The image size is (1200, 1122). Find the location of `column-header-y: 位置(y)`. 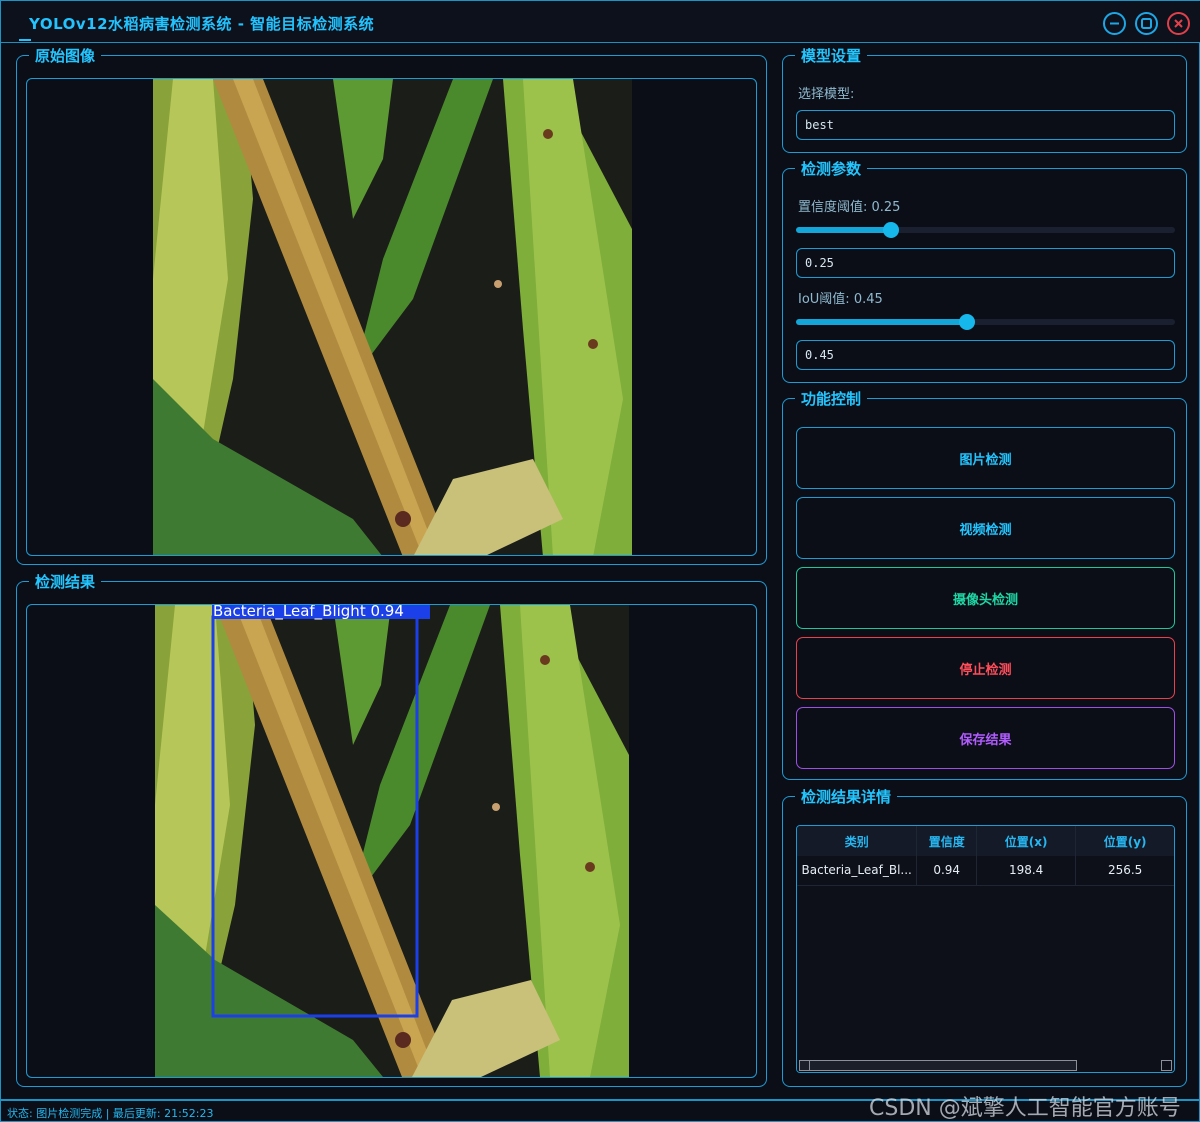

column-header-y: 位置(y) is located at coordinates (1124, 841).